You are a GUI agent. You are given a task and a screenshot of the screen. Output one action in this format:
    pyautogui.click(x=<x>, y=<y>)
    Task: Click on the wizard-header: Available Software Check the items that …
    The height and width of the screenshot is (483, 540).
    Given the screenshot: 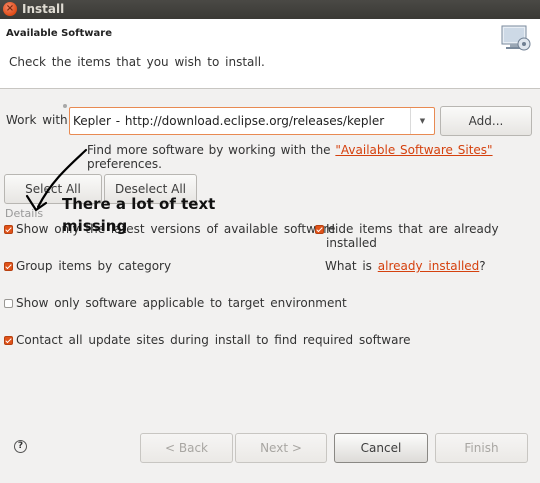 What is the action you would take?
    pyautogui.click(x=270, y=54)
    